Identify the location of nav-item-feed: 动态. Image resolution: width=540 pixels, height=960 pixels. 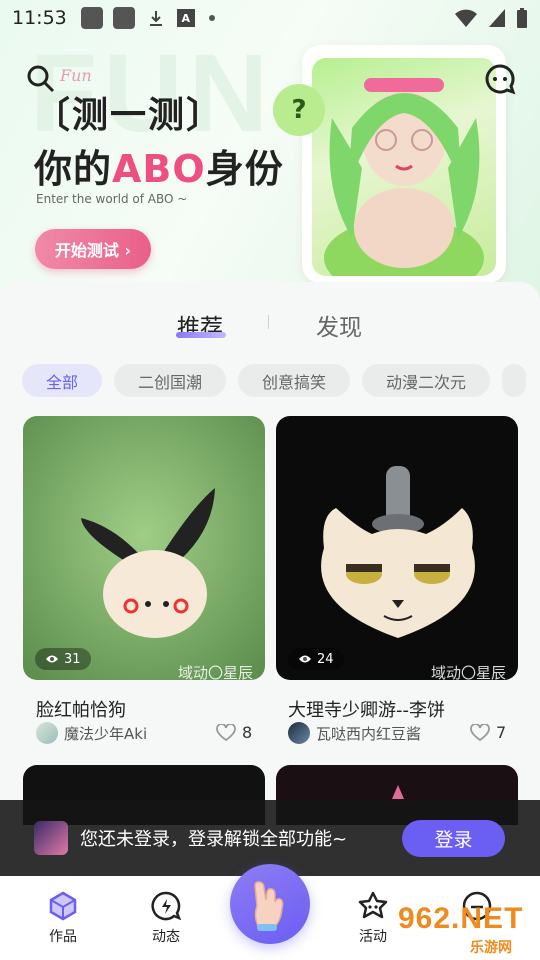
(166, 918).